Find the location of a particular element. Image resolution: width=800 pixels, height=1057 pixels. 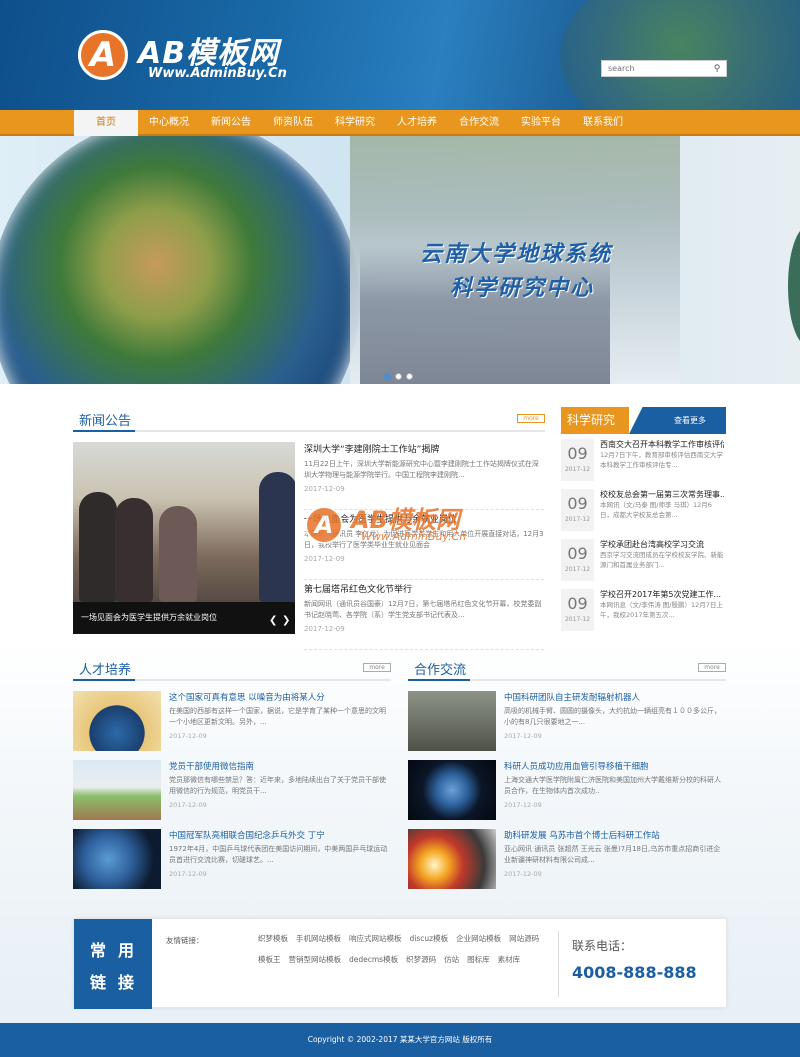

nav-item-news: 新闻公告 is located at coordinates (231, 123).